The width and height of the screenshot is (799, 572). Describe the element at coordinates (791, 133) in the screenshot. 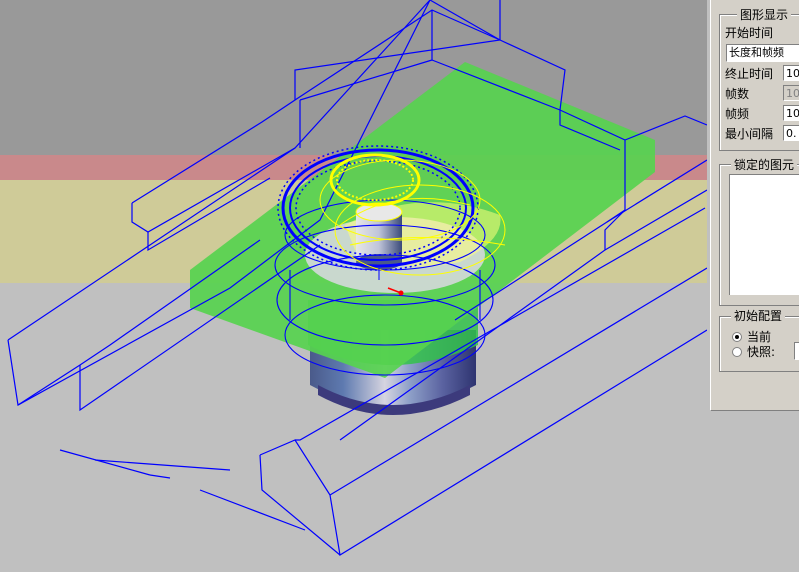

I see `min-interval-input: 0.` at that location.